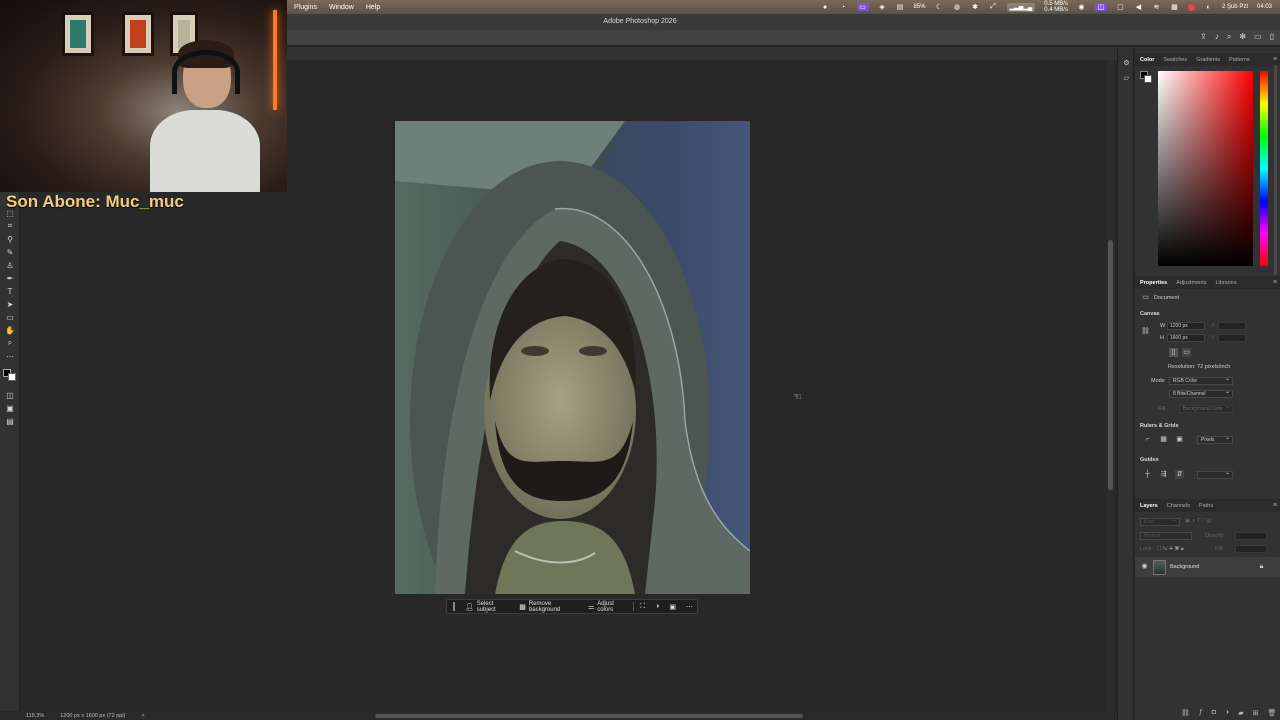 This screenshot has height=720, width=1280. Describe the element at coordinates (1170, 549) in the screenshot. I see `lock-icons: ⛶ ✎ ✥ ▣ 🔒︎` at that location.